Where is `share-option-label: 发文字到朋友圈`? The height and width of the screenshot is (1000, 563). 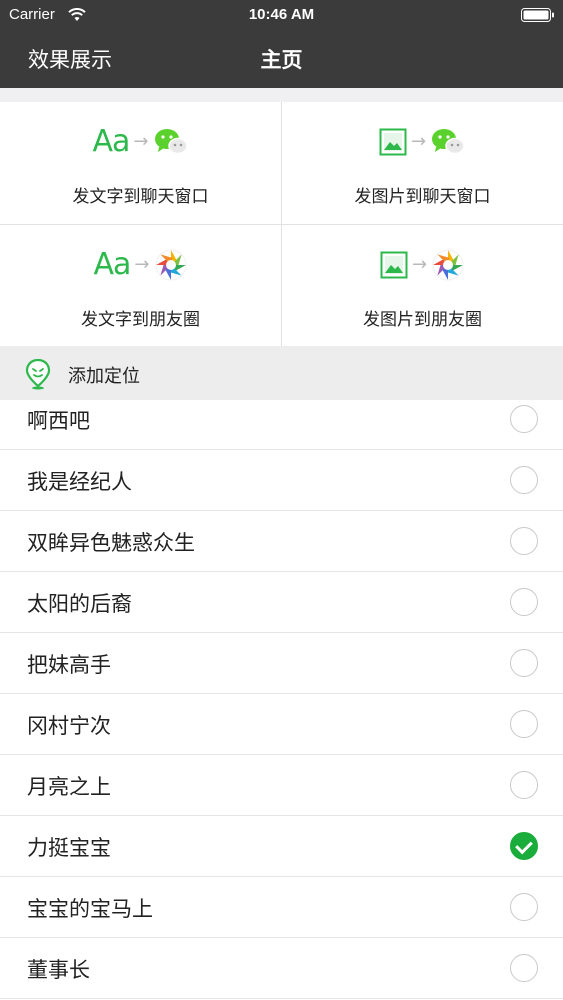
share-option-label: 发文字到朋友圈 is located at coordinates (140, 320).